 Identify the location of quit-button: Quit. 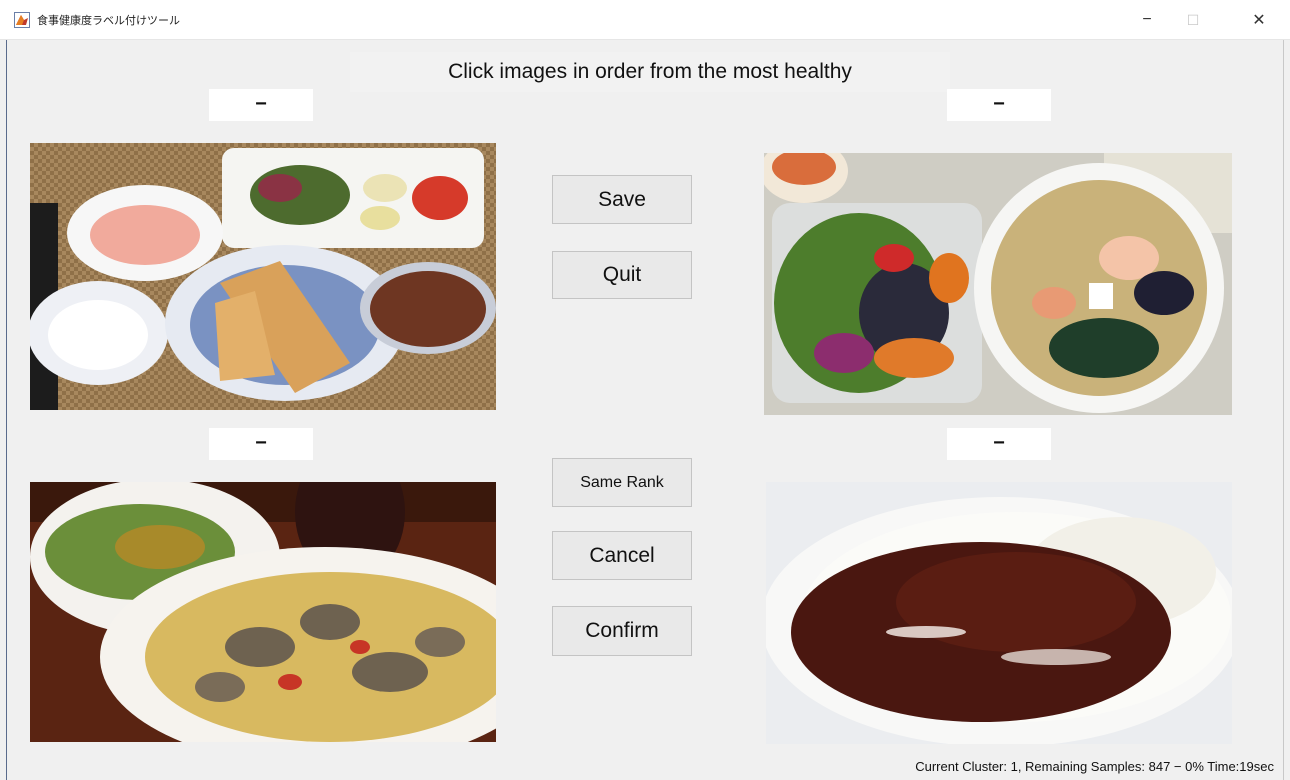
(622, 275).